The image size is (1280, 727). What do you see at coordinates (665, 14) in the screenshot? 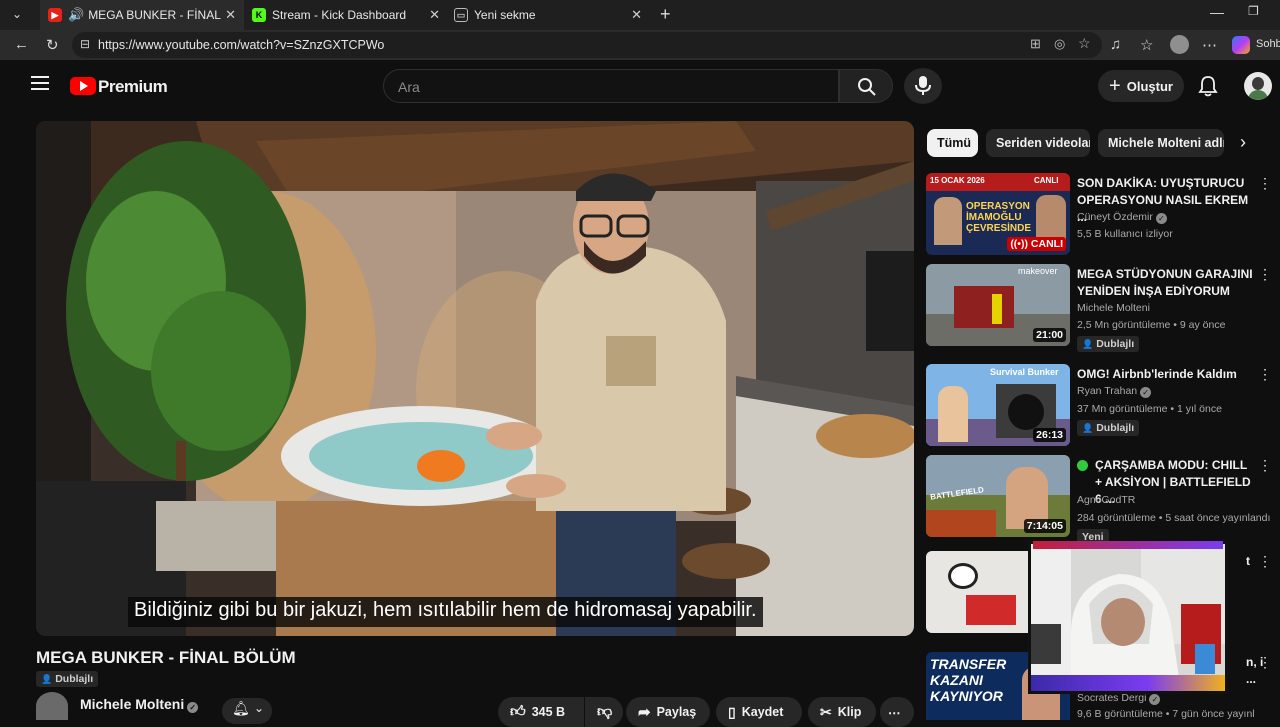
I see `new-tab-plus-icon: +` at bounding box center [665, 14].